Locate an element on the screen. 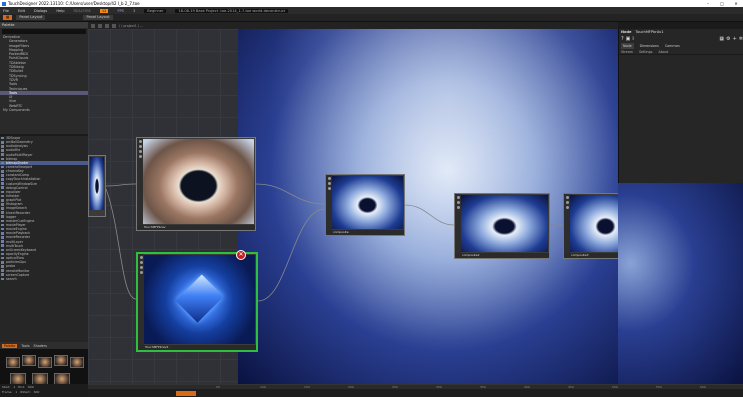 The width and height of the screenshot is (743, 397). node-label: composite2 is located at coordinates (502, 255).